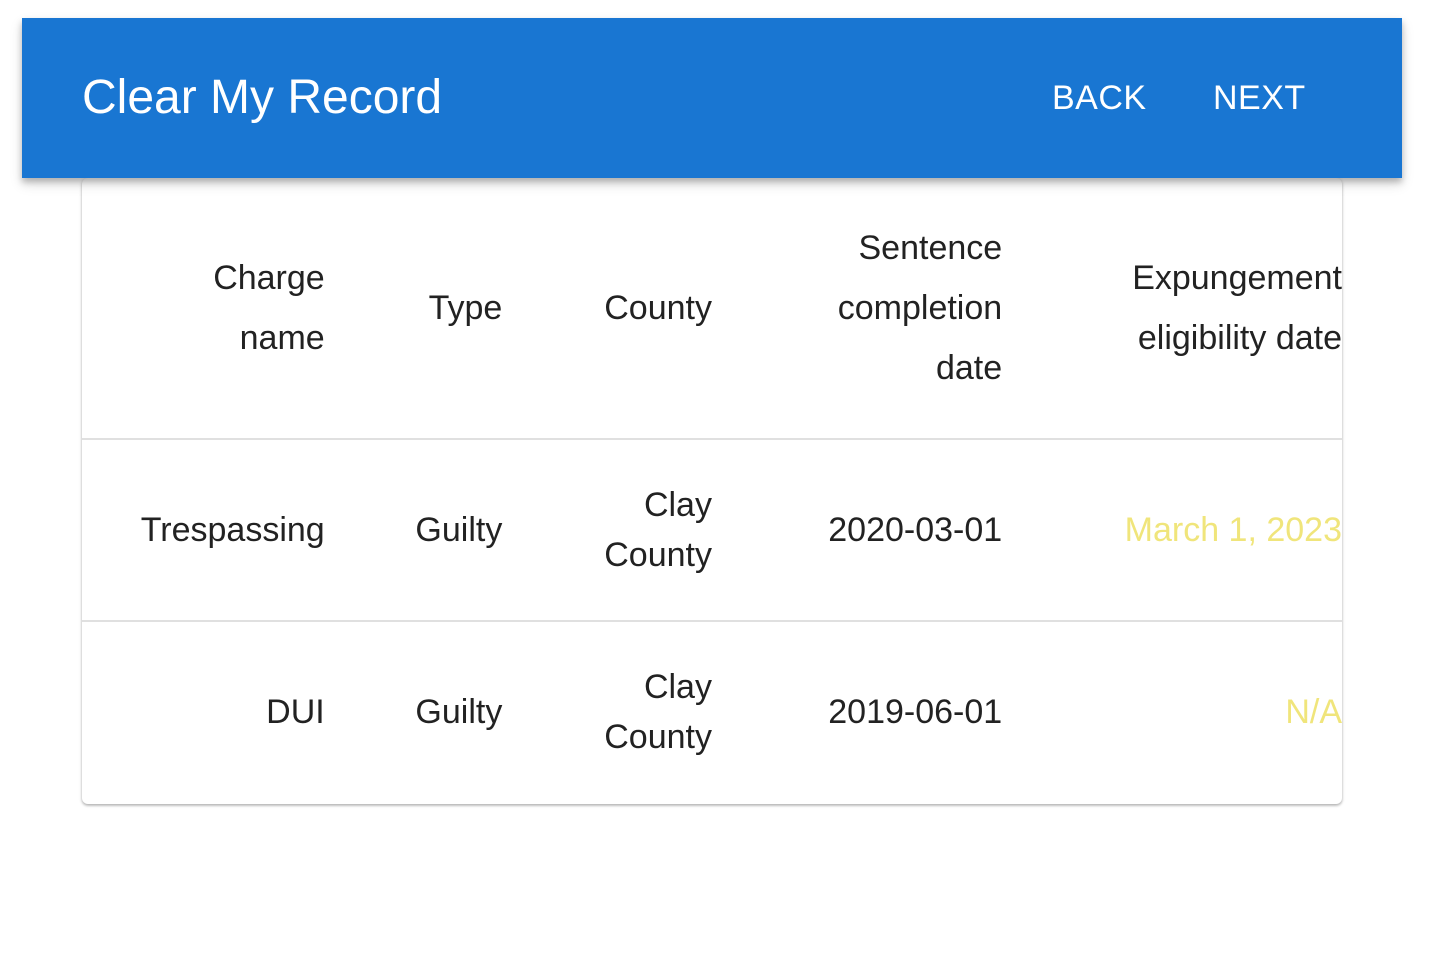  I want to click on header-text: eligibility date, so click(1239, 338).